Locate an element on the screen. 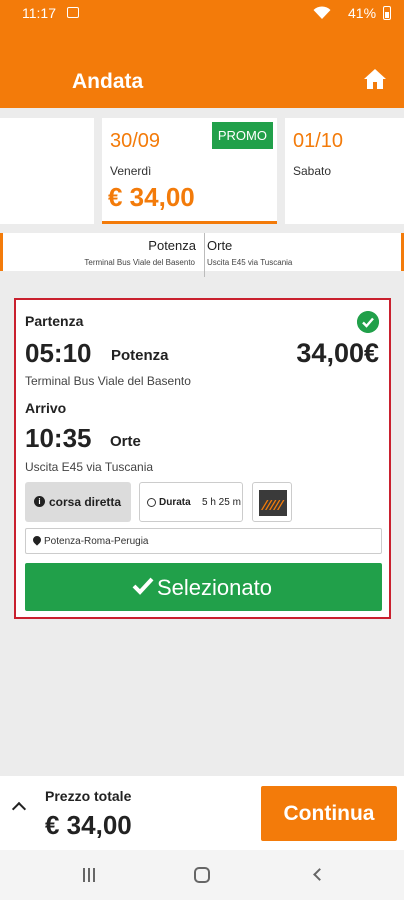 The height and width of the screenshot is (900, 404). departure-city: Potenza is located at coordinates (140, 355).